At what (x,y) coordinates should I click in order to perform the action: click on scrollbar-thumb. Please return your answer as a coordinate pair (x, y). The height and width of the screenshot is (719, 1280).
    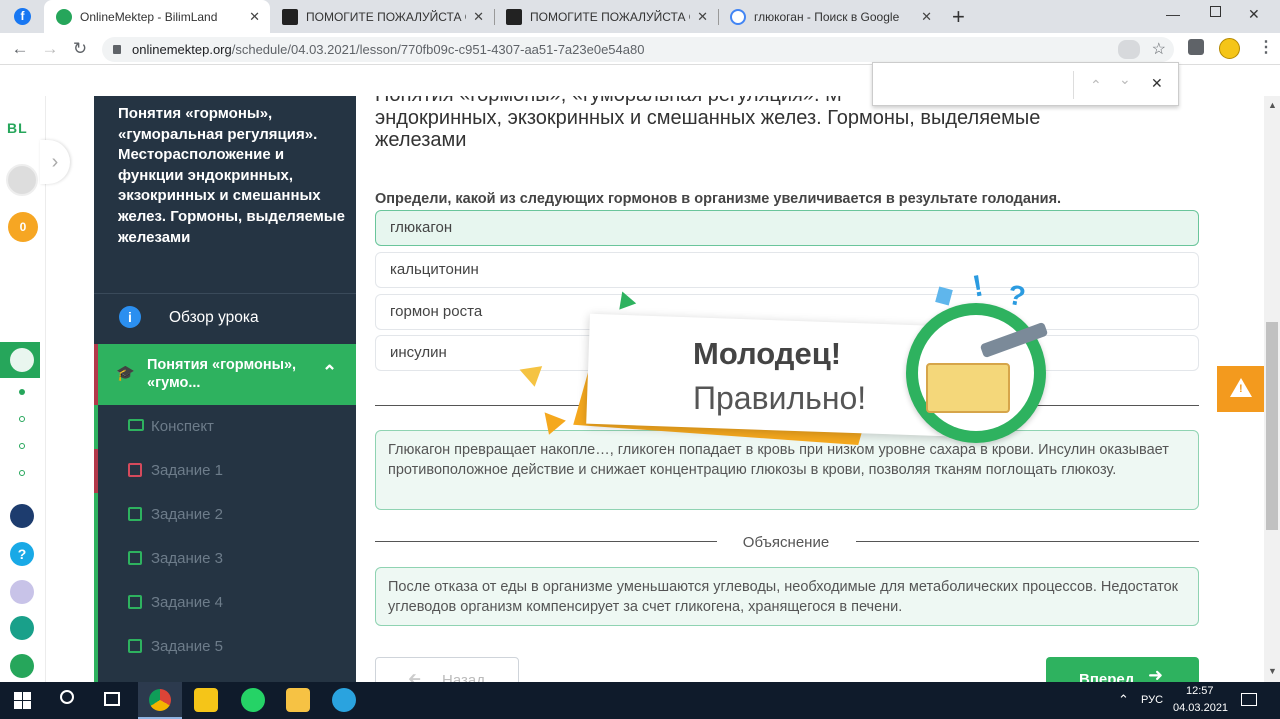
    Looking at the image, I should click on (1272, 426).